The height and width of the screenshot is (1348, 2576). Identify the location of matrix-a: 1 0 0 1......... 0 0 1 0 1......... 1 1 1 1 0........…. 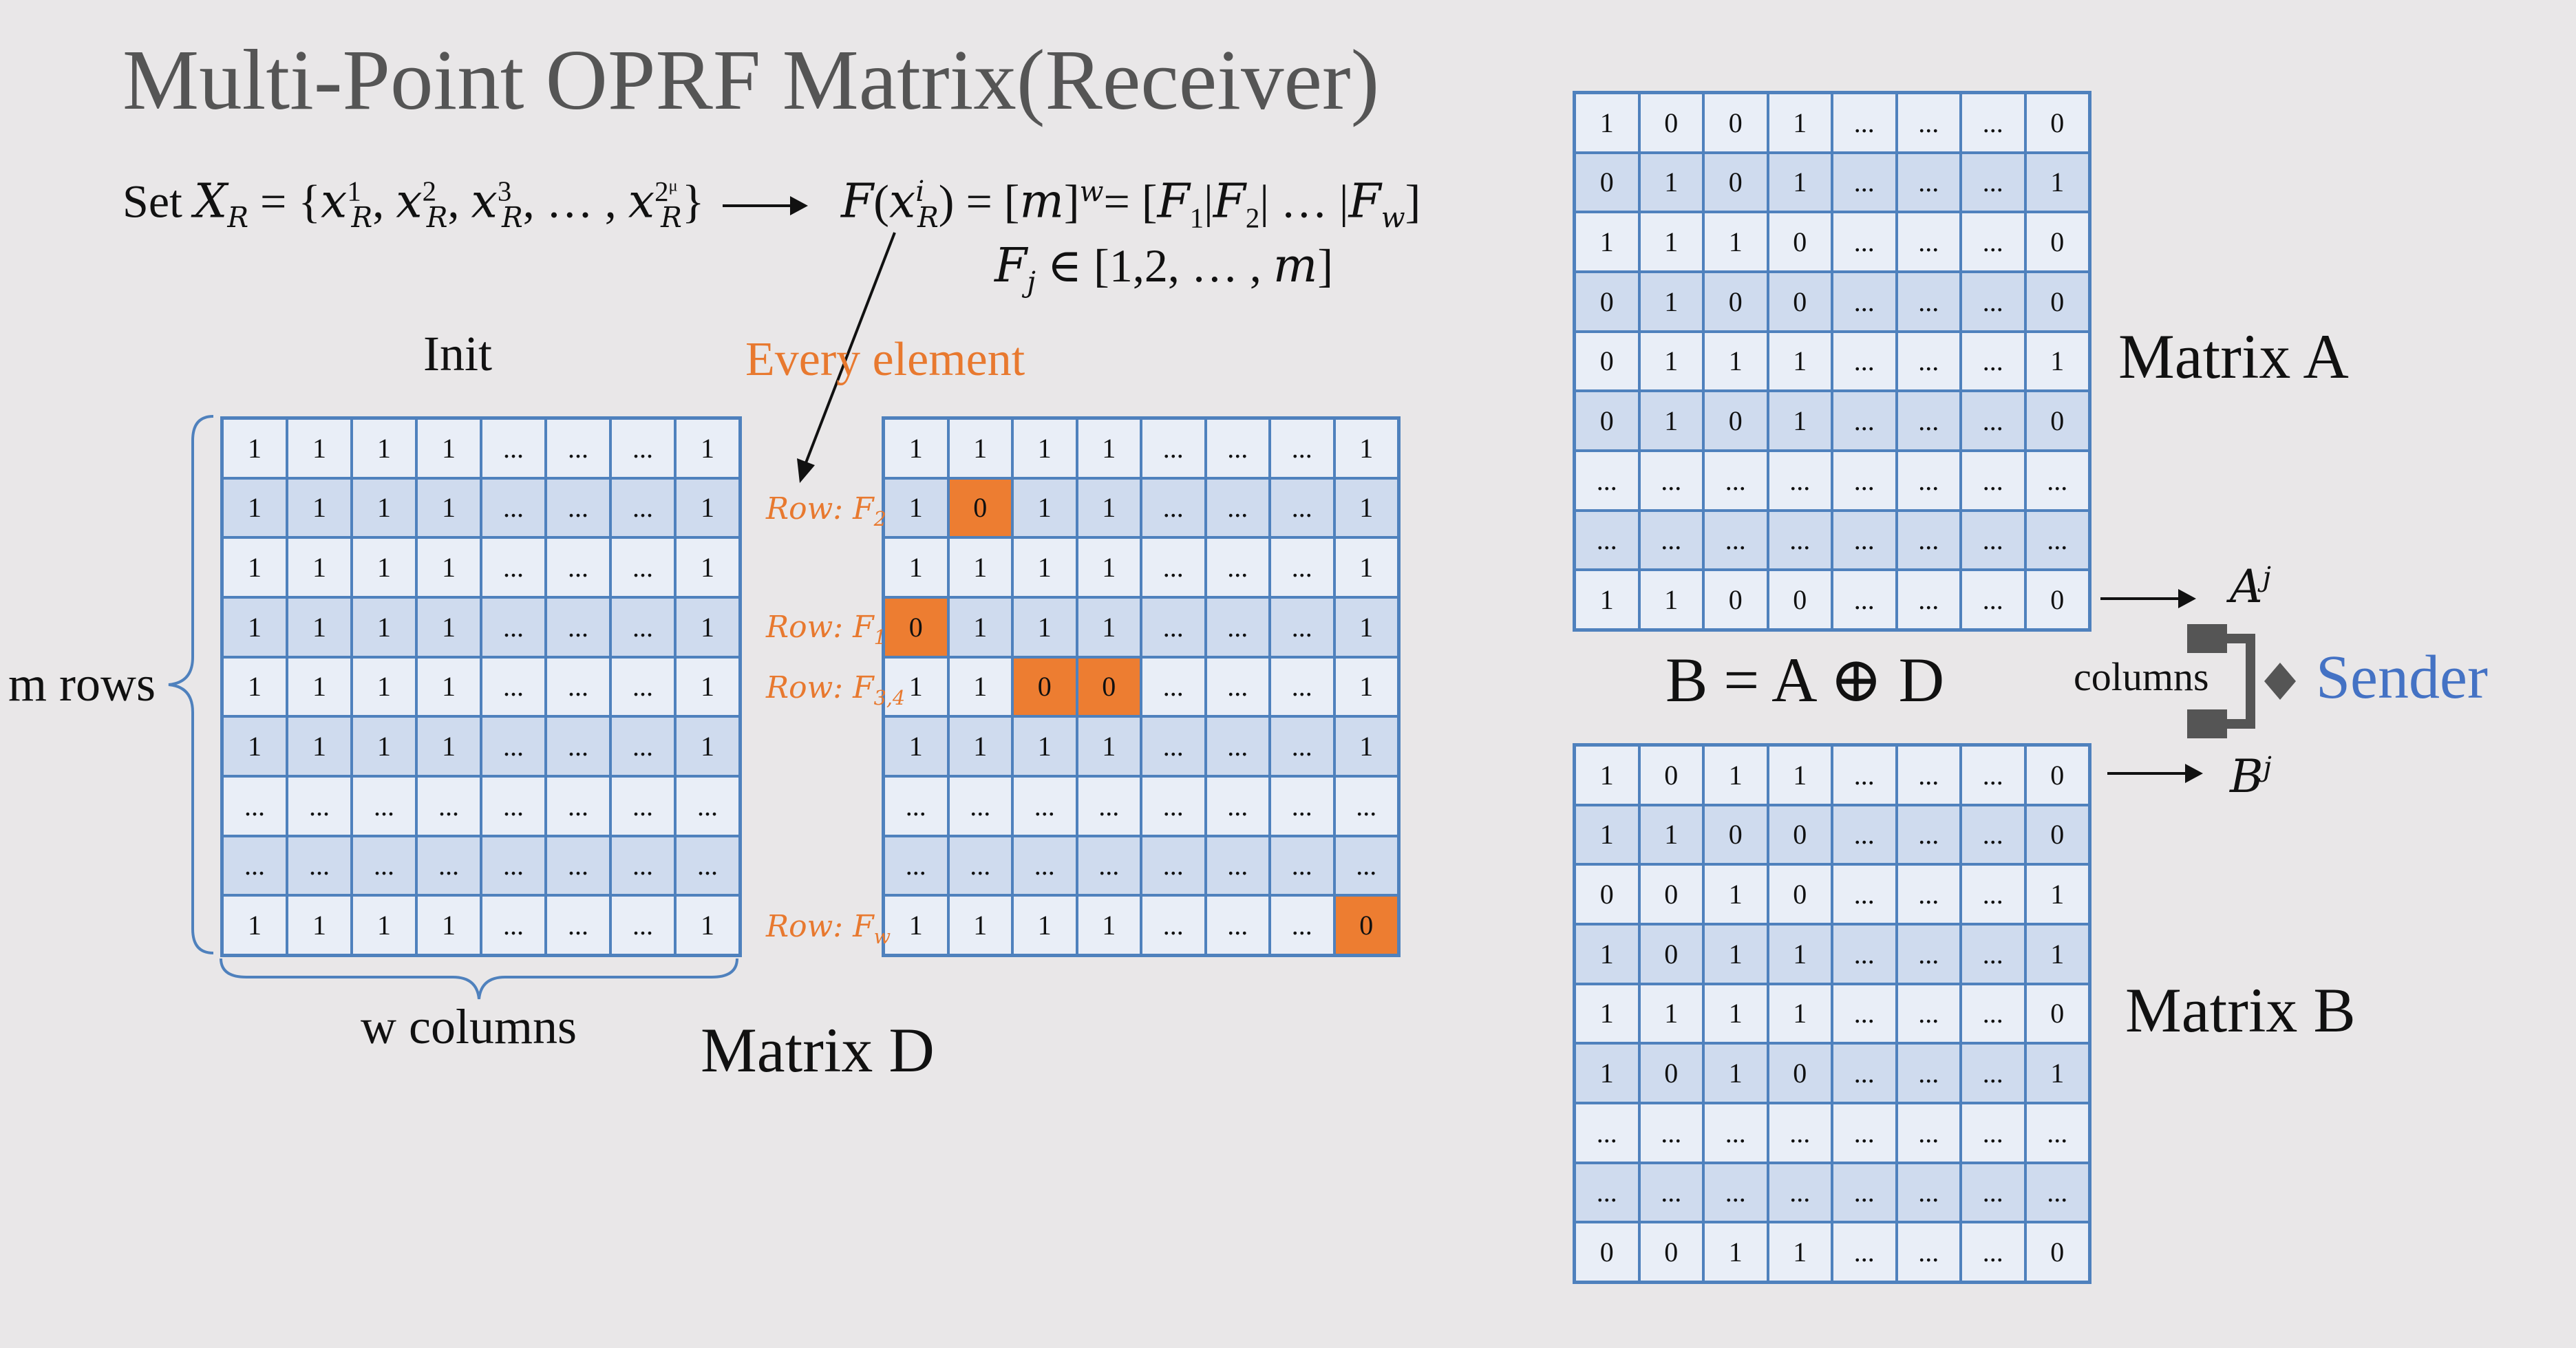
(1832, 361).